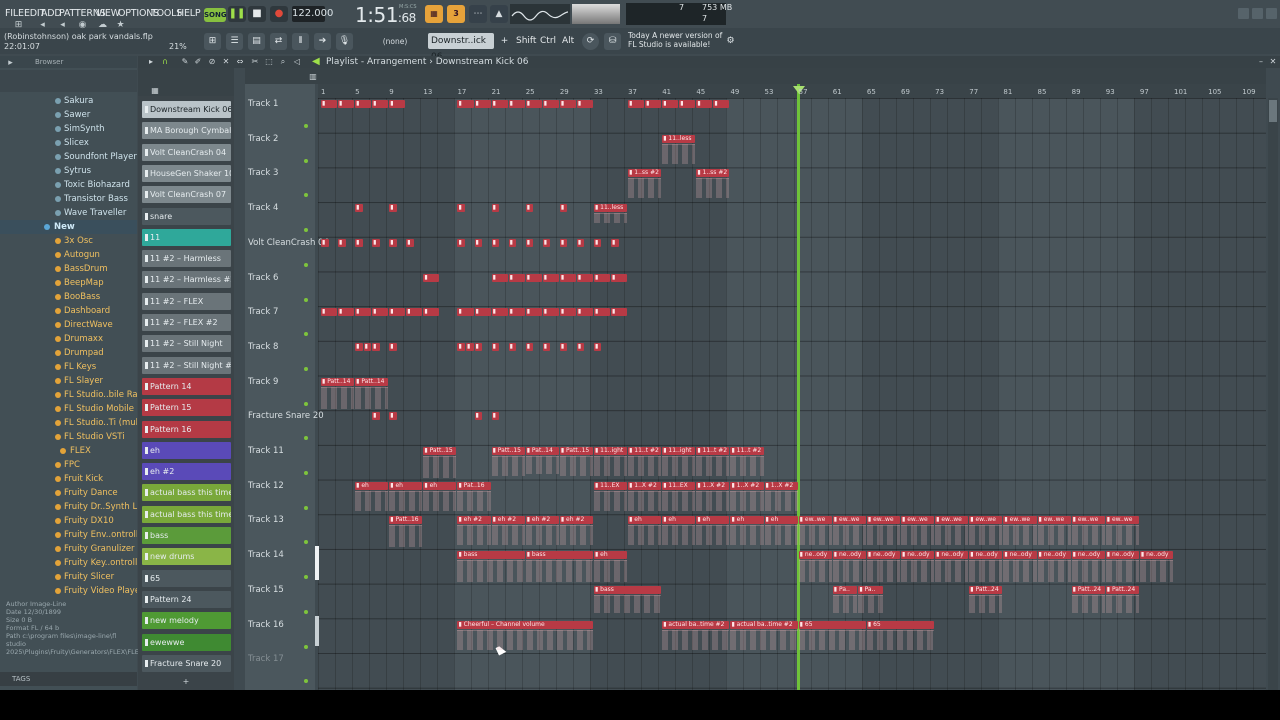 The width and height of the screenshot is (1280, 720). What do you see at coordinates (186, 408) in the screenshot?
I see `pattern-item: Pattern 15` at bounding box center [186, 408].